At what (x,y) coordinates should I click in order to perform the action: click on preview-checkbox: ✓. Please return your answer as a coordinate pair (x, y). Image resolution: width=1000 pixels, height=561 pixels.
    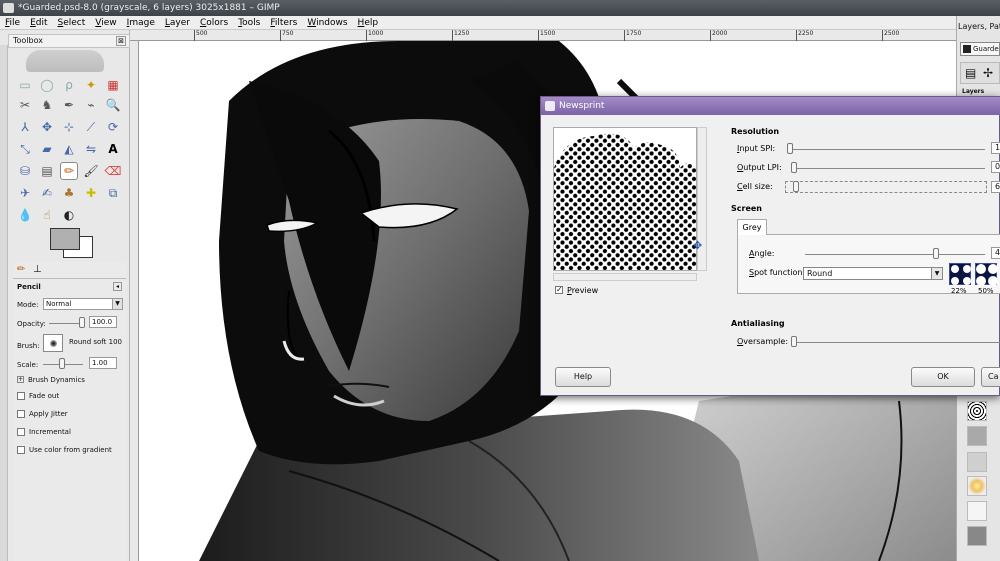
    Looking at the image, I should click on (559, 289).